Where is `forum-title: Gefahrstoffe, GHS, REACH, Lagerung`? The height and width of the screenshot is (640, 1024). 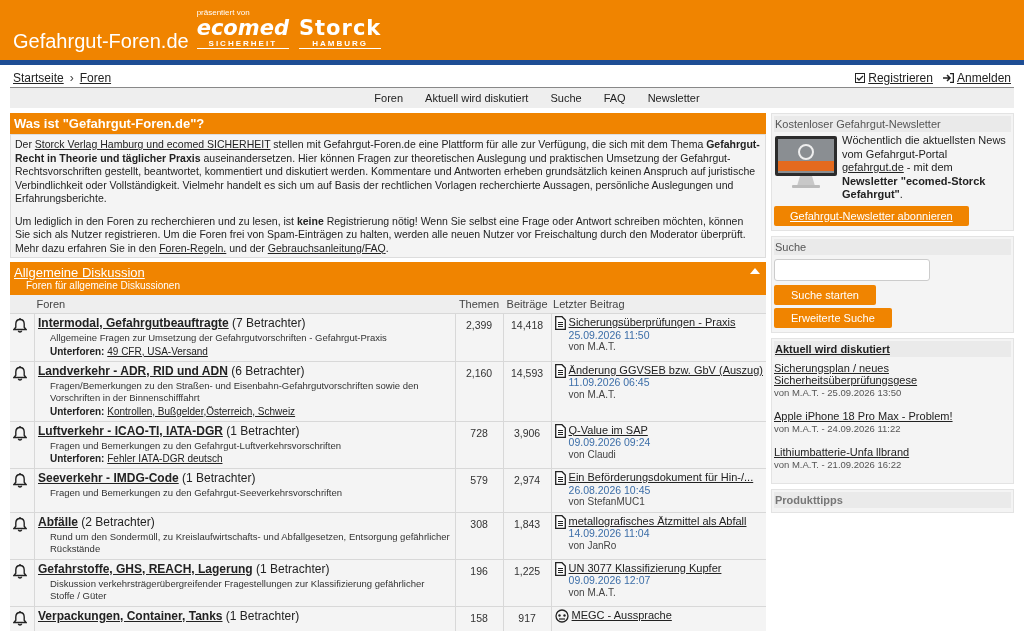
forum-title: Gefahrstoffe, GHS, REACH, Lagerung is located at coordinates (145, 568).